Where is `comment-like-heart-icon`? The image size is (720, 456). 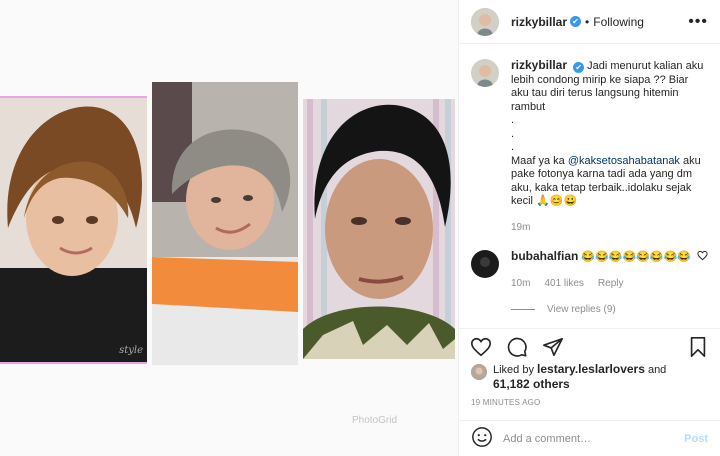 comment-like-heart-icon is located at coordinates (701, 270).